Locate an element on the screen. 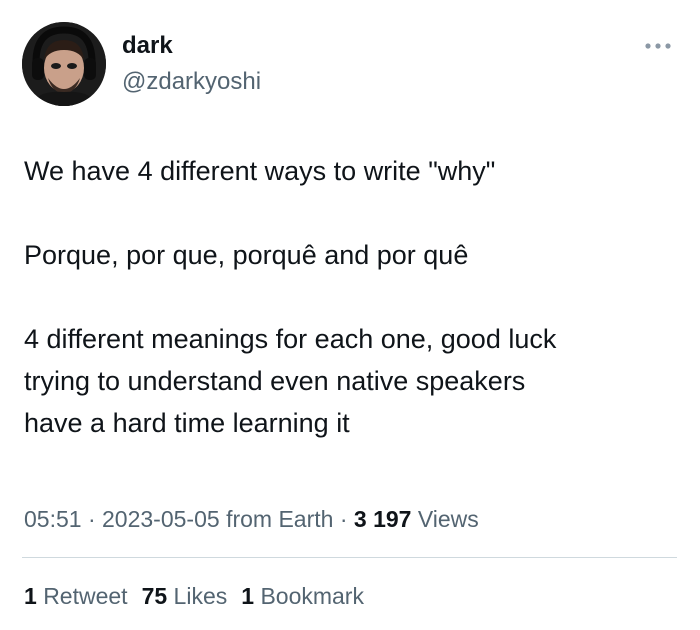 The width and height of the screenshot is (700, 630). author-name: dark is located at coordinates (147, 46).